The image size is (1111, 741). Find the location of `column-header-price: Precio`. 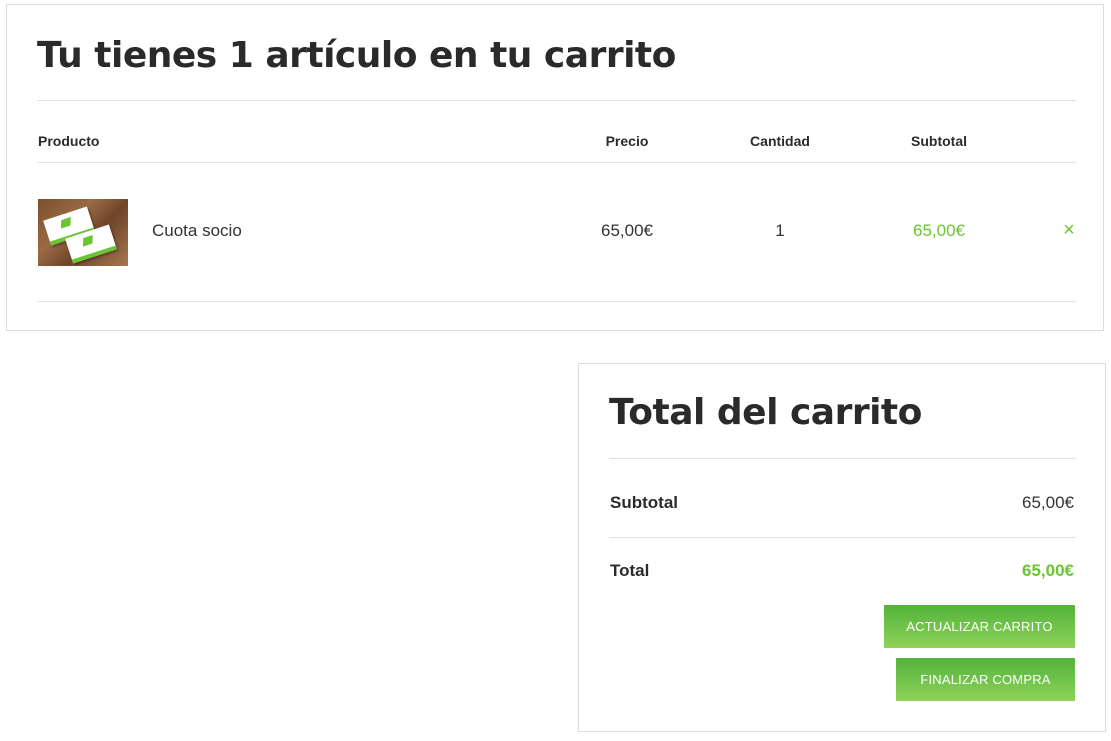

column-header-price: Precio is located at coordinates (627, 141).